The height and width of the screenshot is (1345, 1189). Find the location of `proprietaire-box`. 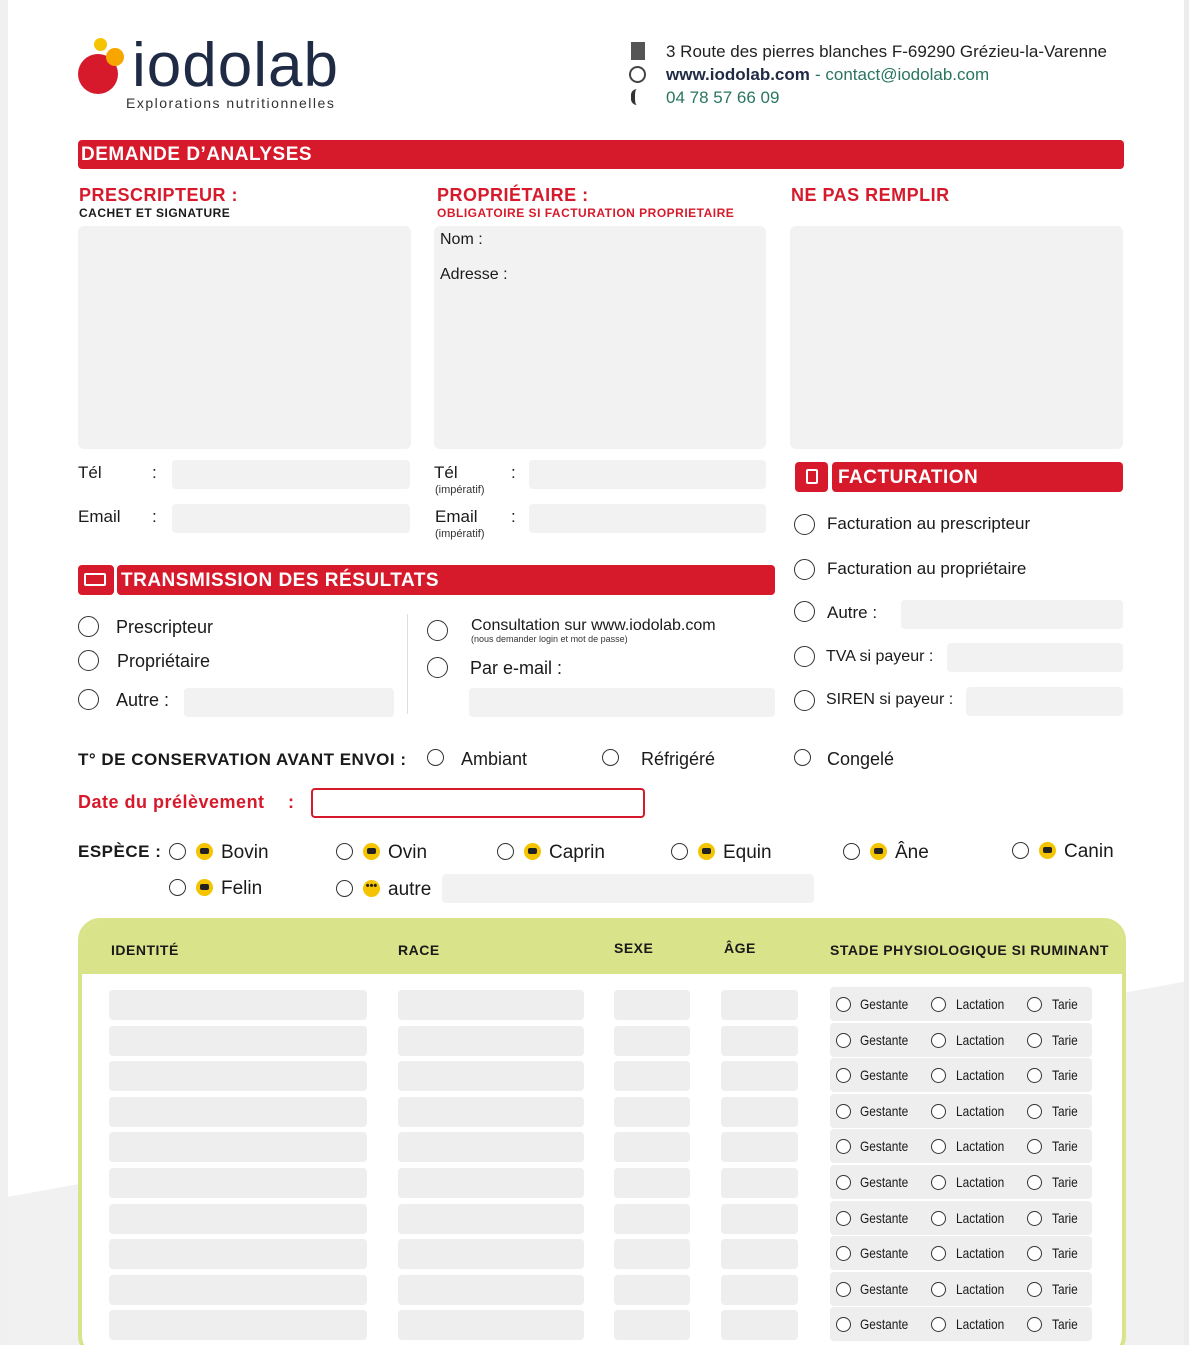

proprietaire-box is located at coordinates (600, 337).